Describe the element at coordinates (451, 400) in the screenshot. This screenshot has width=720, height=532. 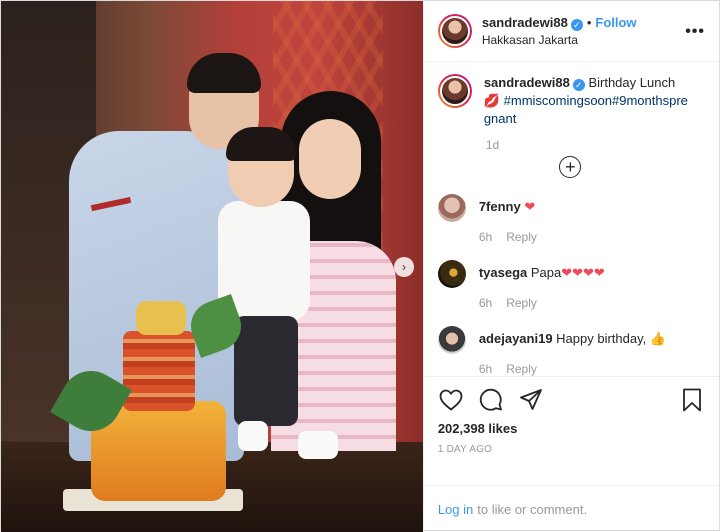
I see `heart-icon` at that location.